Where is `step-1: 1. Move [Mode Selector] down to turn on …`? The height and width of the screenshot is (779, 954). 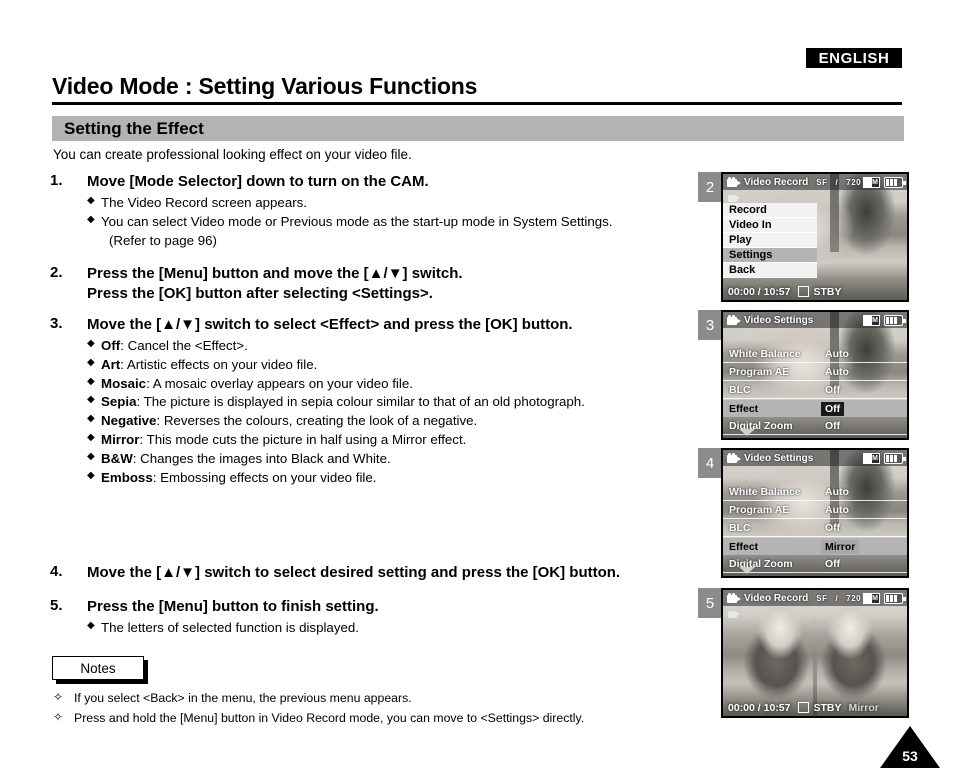 step-1: 1. Move [Mode Selector] down to turn on … is located at coordinates (375, 211).